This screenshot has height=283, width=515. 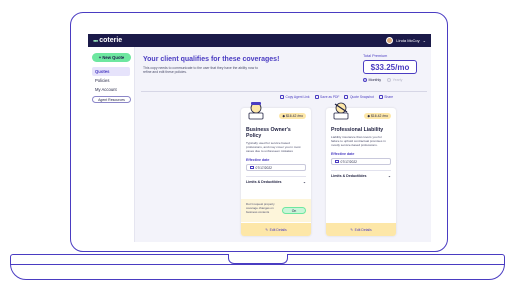 What do you see at coordinates (390, 40) in the screenshot?
I see `avatar` at bounding box center [390, 40].